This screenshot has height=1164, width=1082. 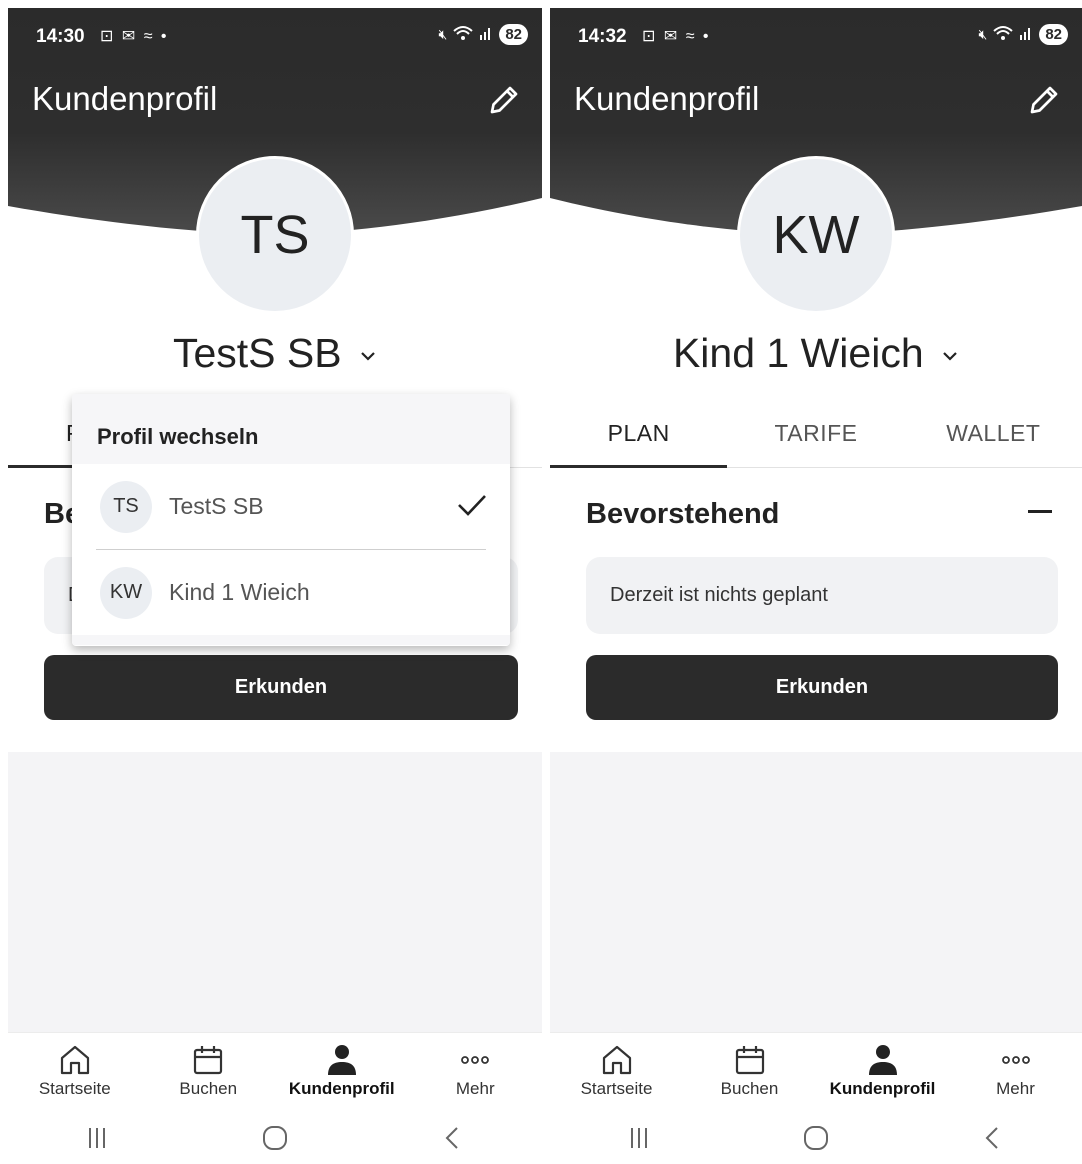 I want to click on tab-plan: PLAN, so click(x=639, y=434).